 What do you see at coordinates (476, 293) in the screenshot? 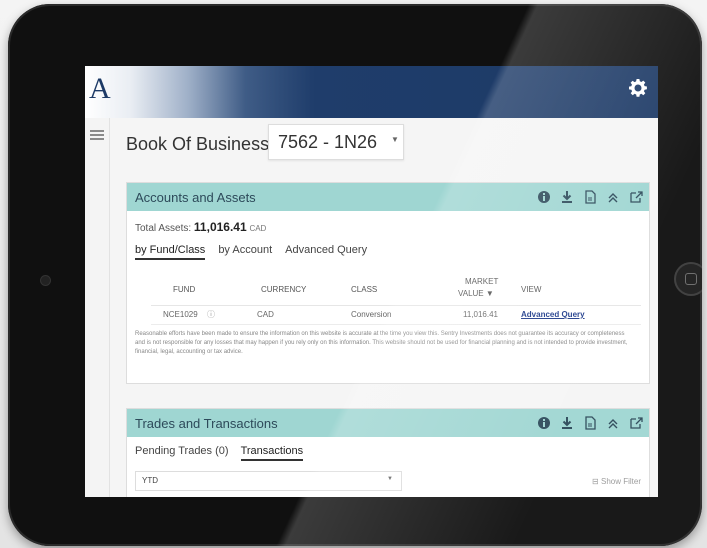
I see `column-value: VALUE ▼` at bounding box center [476, 293].